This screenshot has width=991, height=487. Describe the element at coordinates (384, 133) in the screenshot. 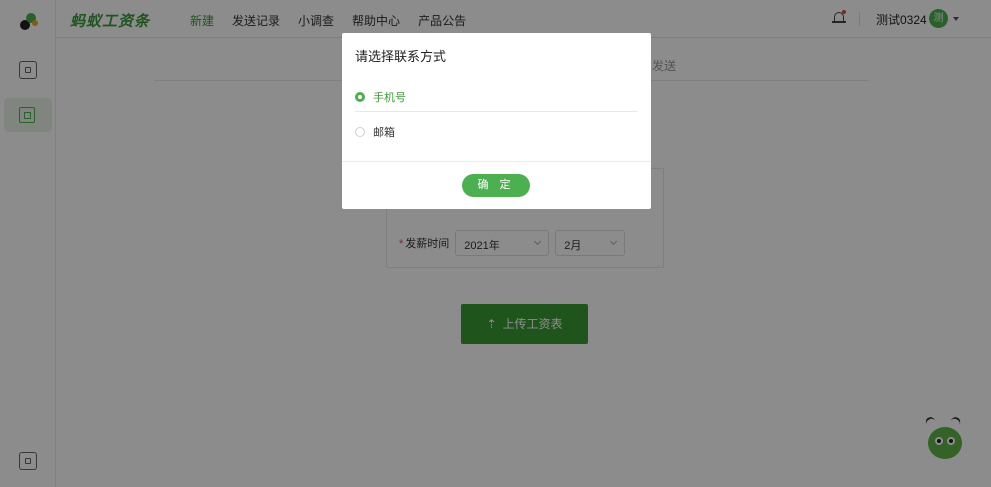

I see `option-label: 邮箱` at that location.